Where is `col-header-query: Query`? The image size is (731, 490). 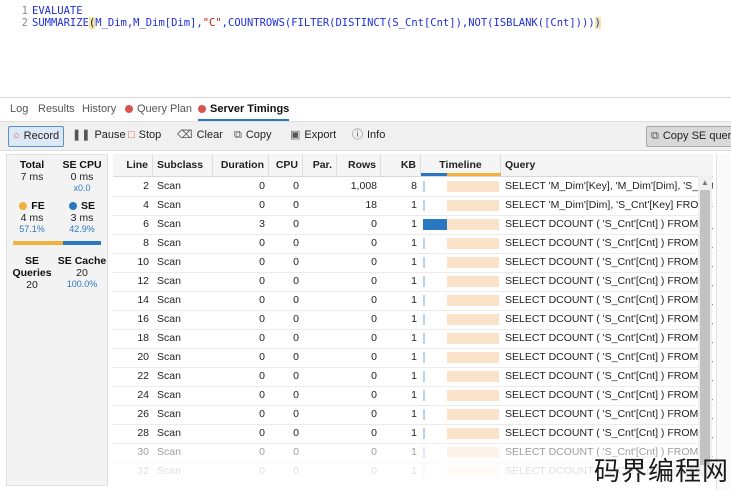 col-header-query: Query is located at coordinates (607, 165).